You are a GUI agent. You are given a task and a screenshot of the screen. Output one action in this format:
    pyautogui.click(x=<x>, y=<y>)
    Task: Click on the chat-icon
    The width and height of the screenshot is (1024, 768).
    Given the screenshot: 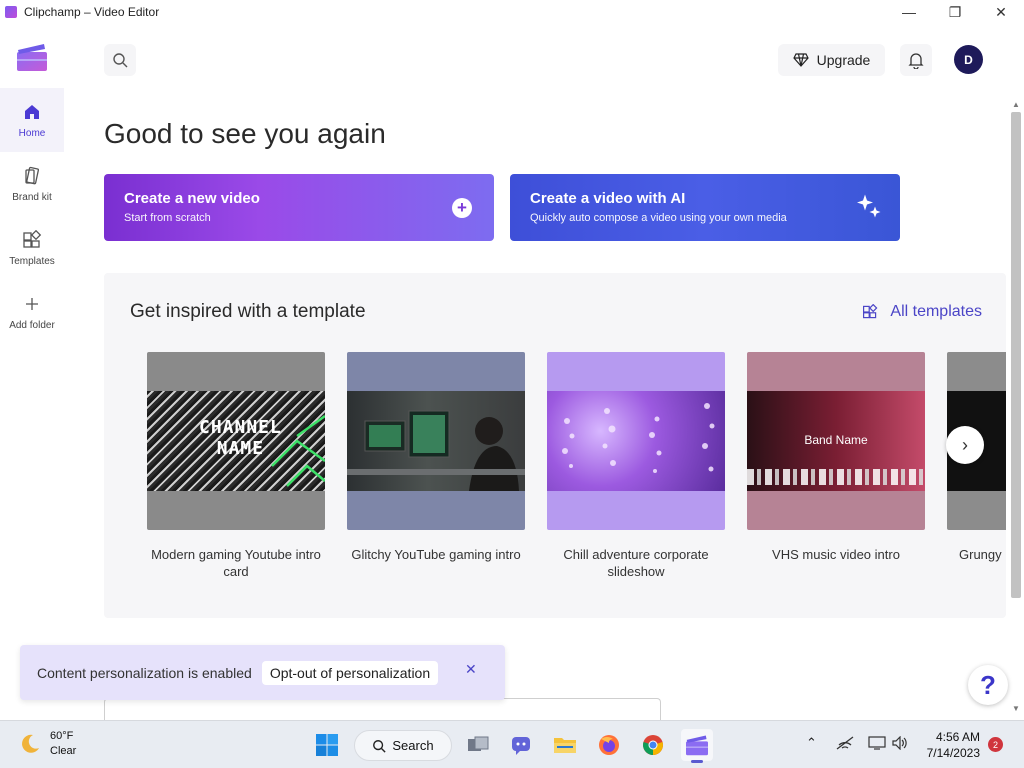 What is the action you would take?
    pyautogui.click(x=521, y=746)
    